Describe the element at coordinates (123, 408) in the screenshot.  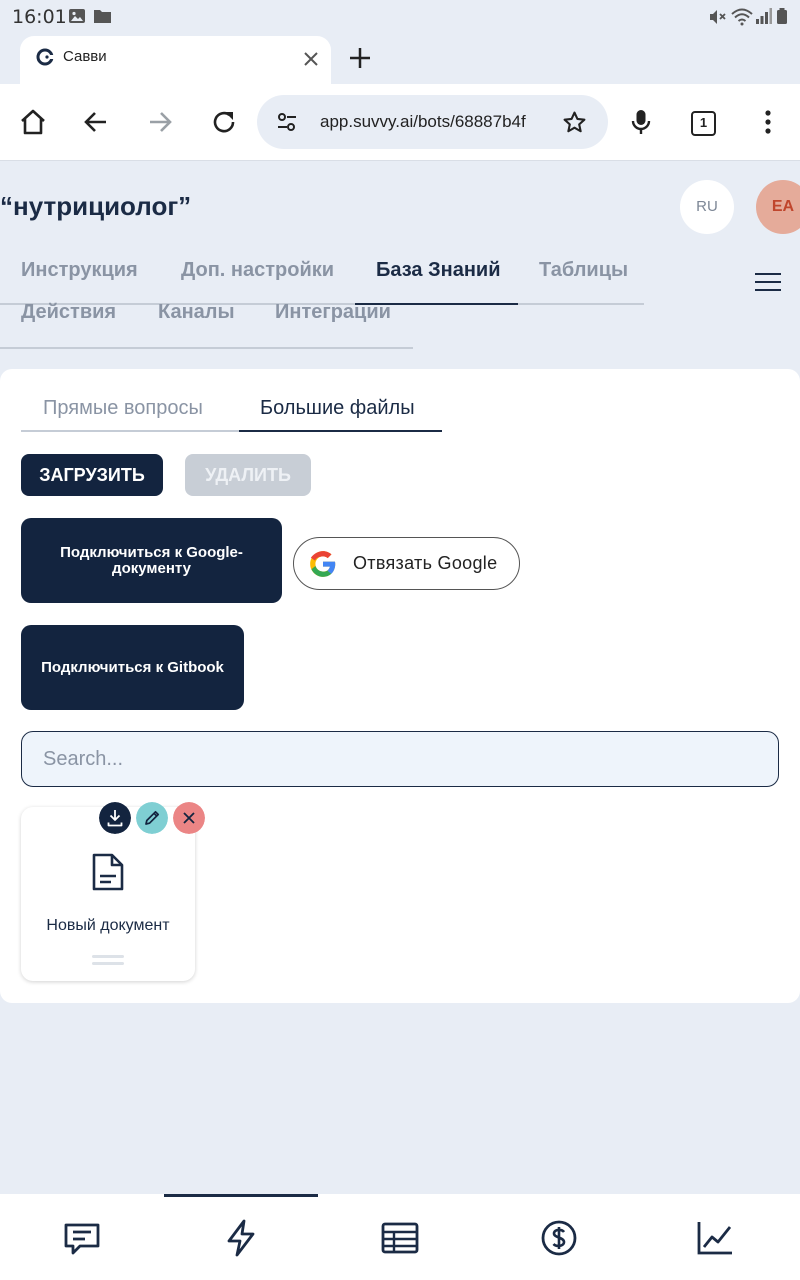
I see `subtab-direct-questions: Прямые вопросы` at that location.